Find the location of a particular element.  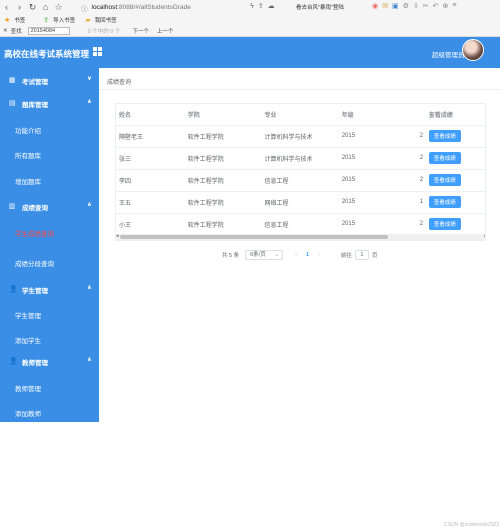

column-header: 查看成绩 is located at coordinates (455, 115).